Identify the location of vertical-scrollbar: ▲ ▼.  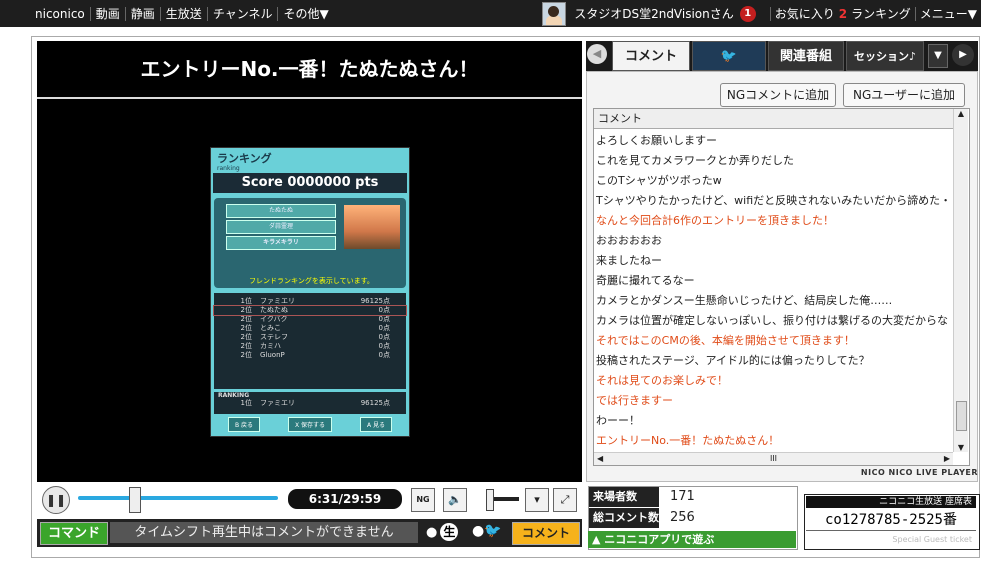
(960, 280).